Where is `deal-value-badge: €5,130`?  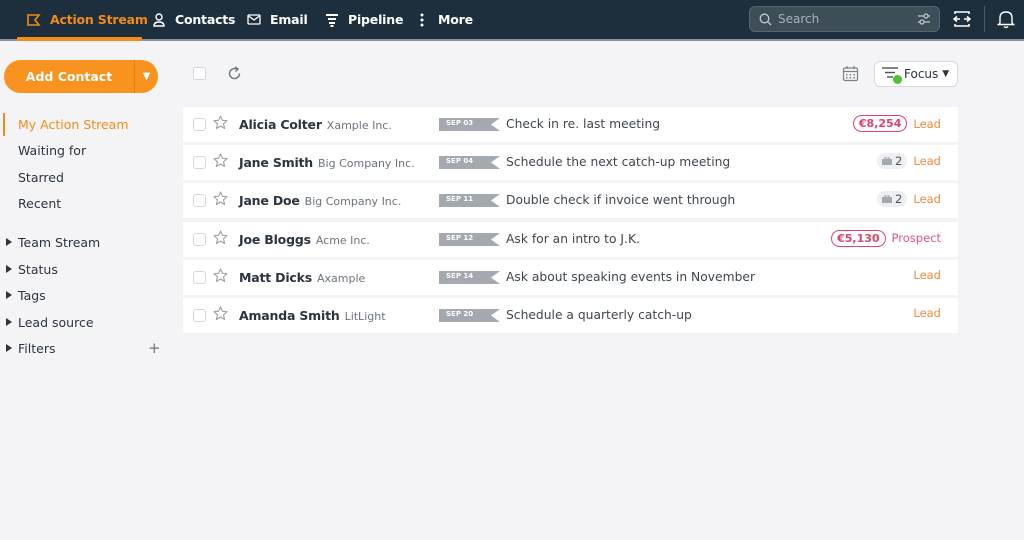
deal-value-badge: €5,130 is located at coordinates (858, 238).